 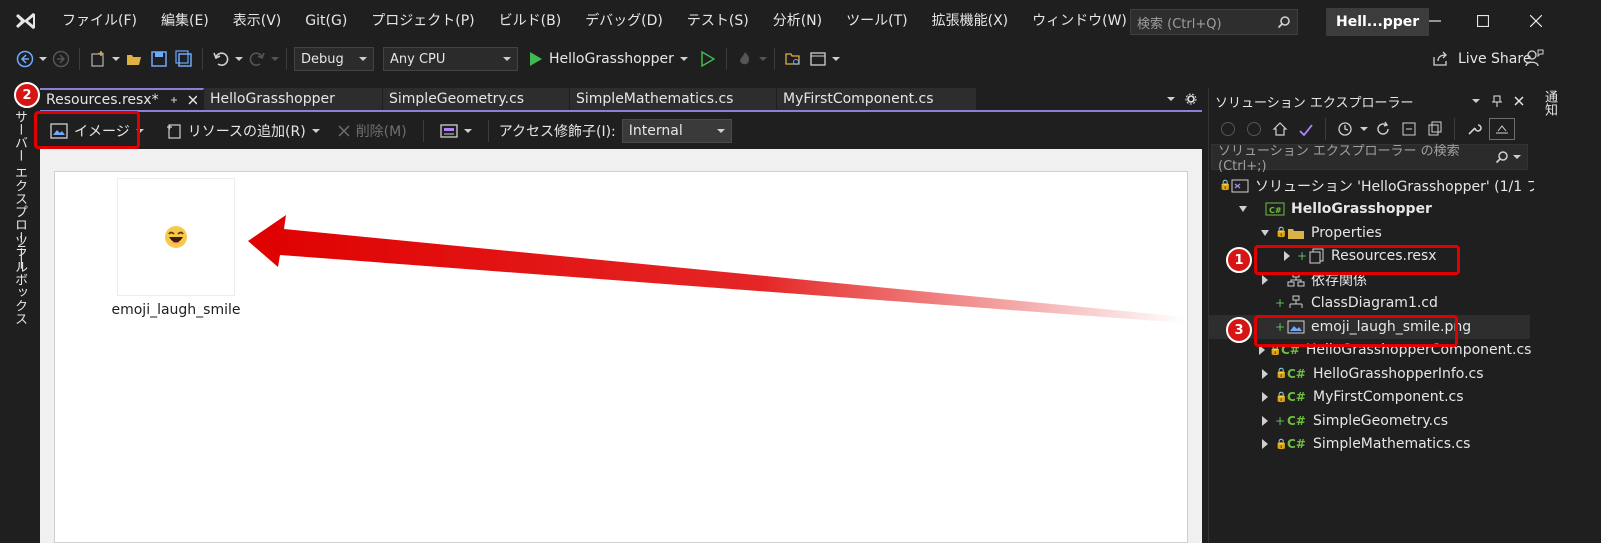 What do you see at coordinates (1369, 398) in the screenshot?
I see `tree-item: 🔒 C# MyFirstComponent.cs` at bounding box center [1369, 398].